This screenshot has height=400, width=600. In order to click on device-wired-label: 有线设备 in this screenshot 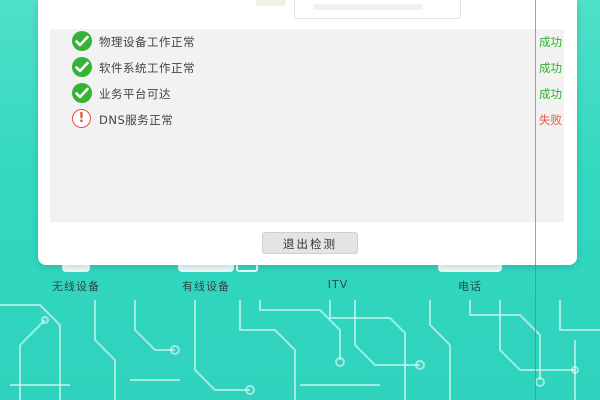, I will do `click(206, 286)`.